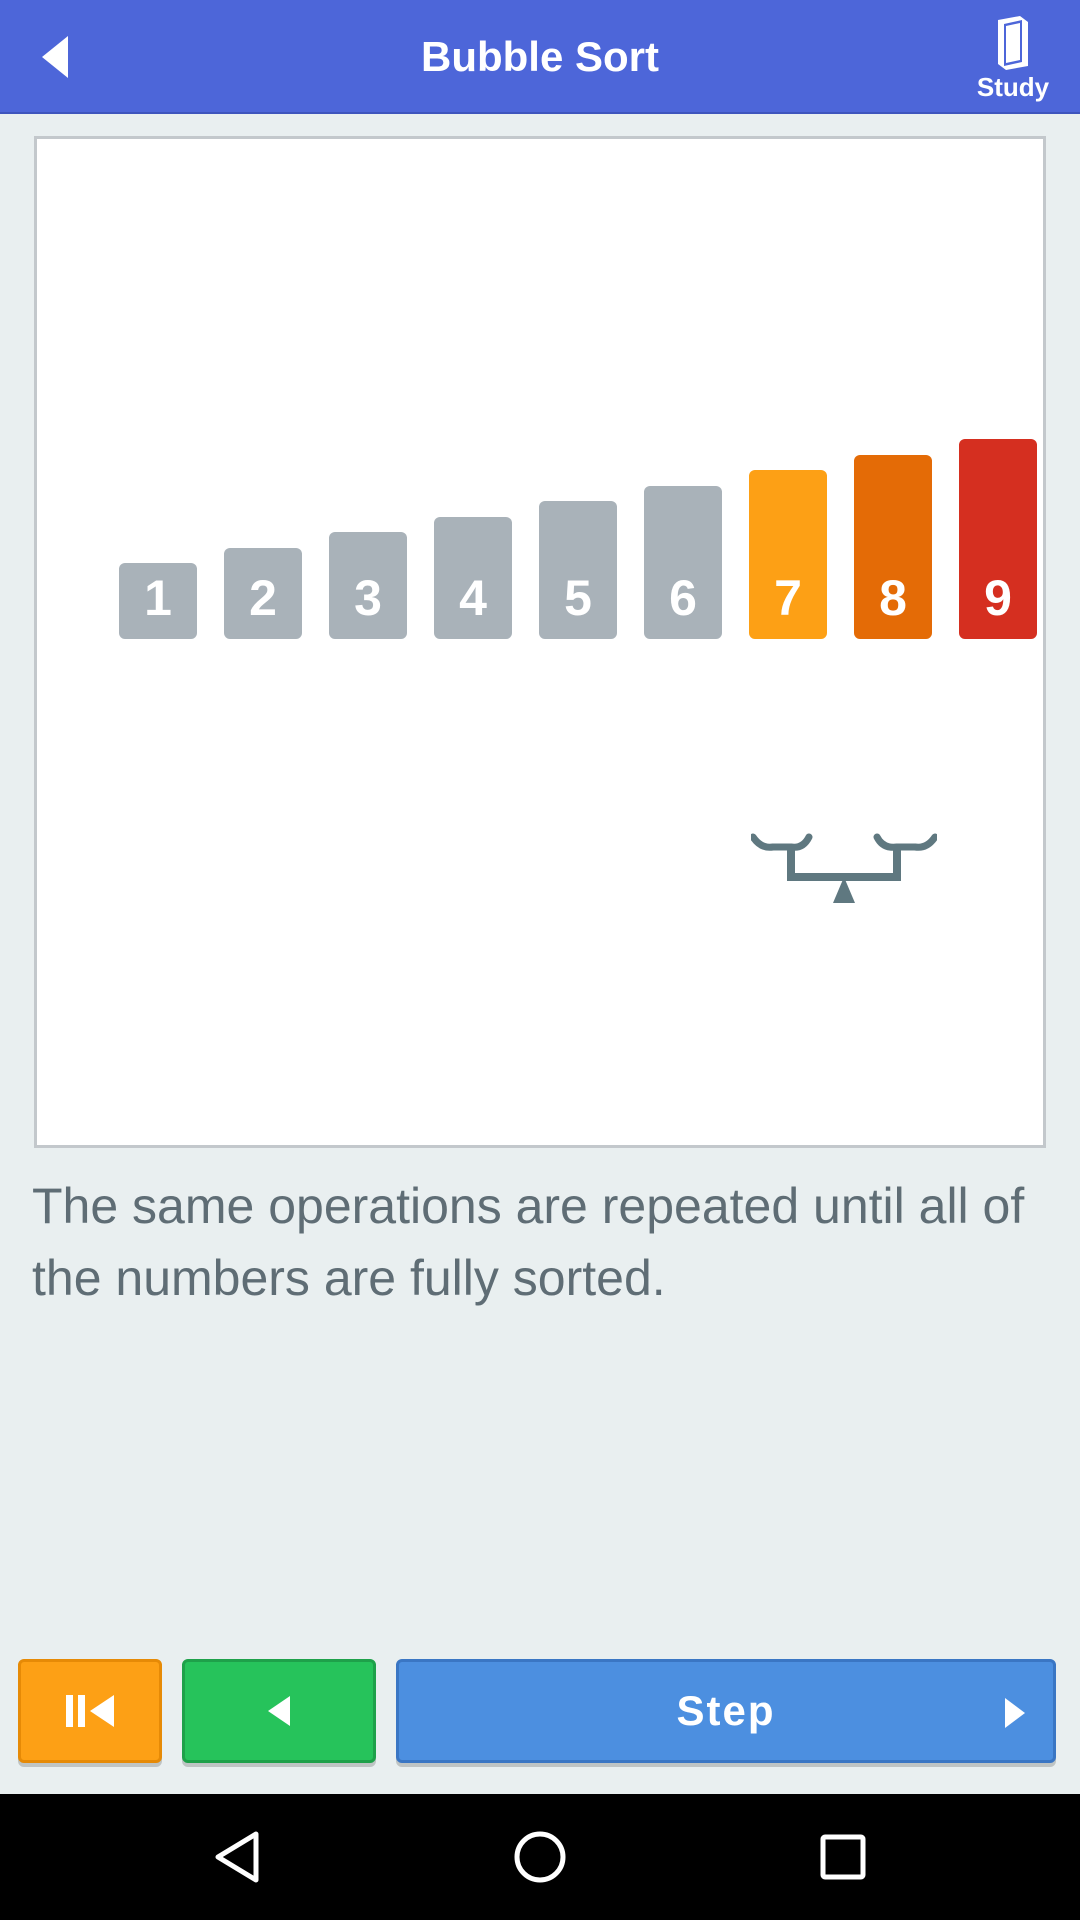 The height and width of the screenshot is (1920, 1080). I want to click on nav-recents-icon, so click(843, 1857).